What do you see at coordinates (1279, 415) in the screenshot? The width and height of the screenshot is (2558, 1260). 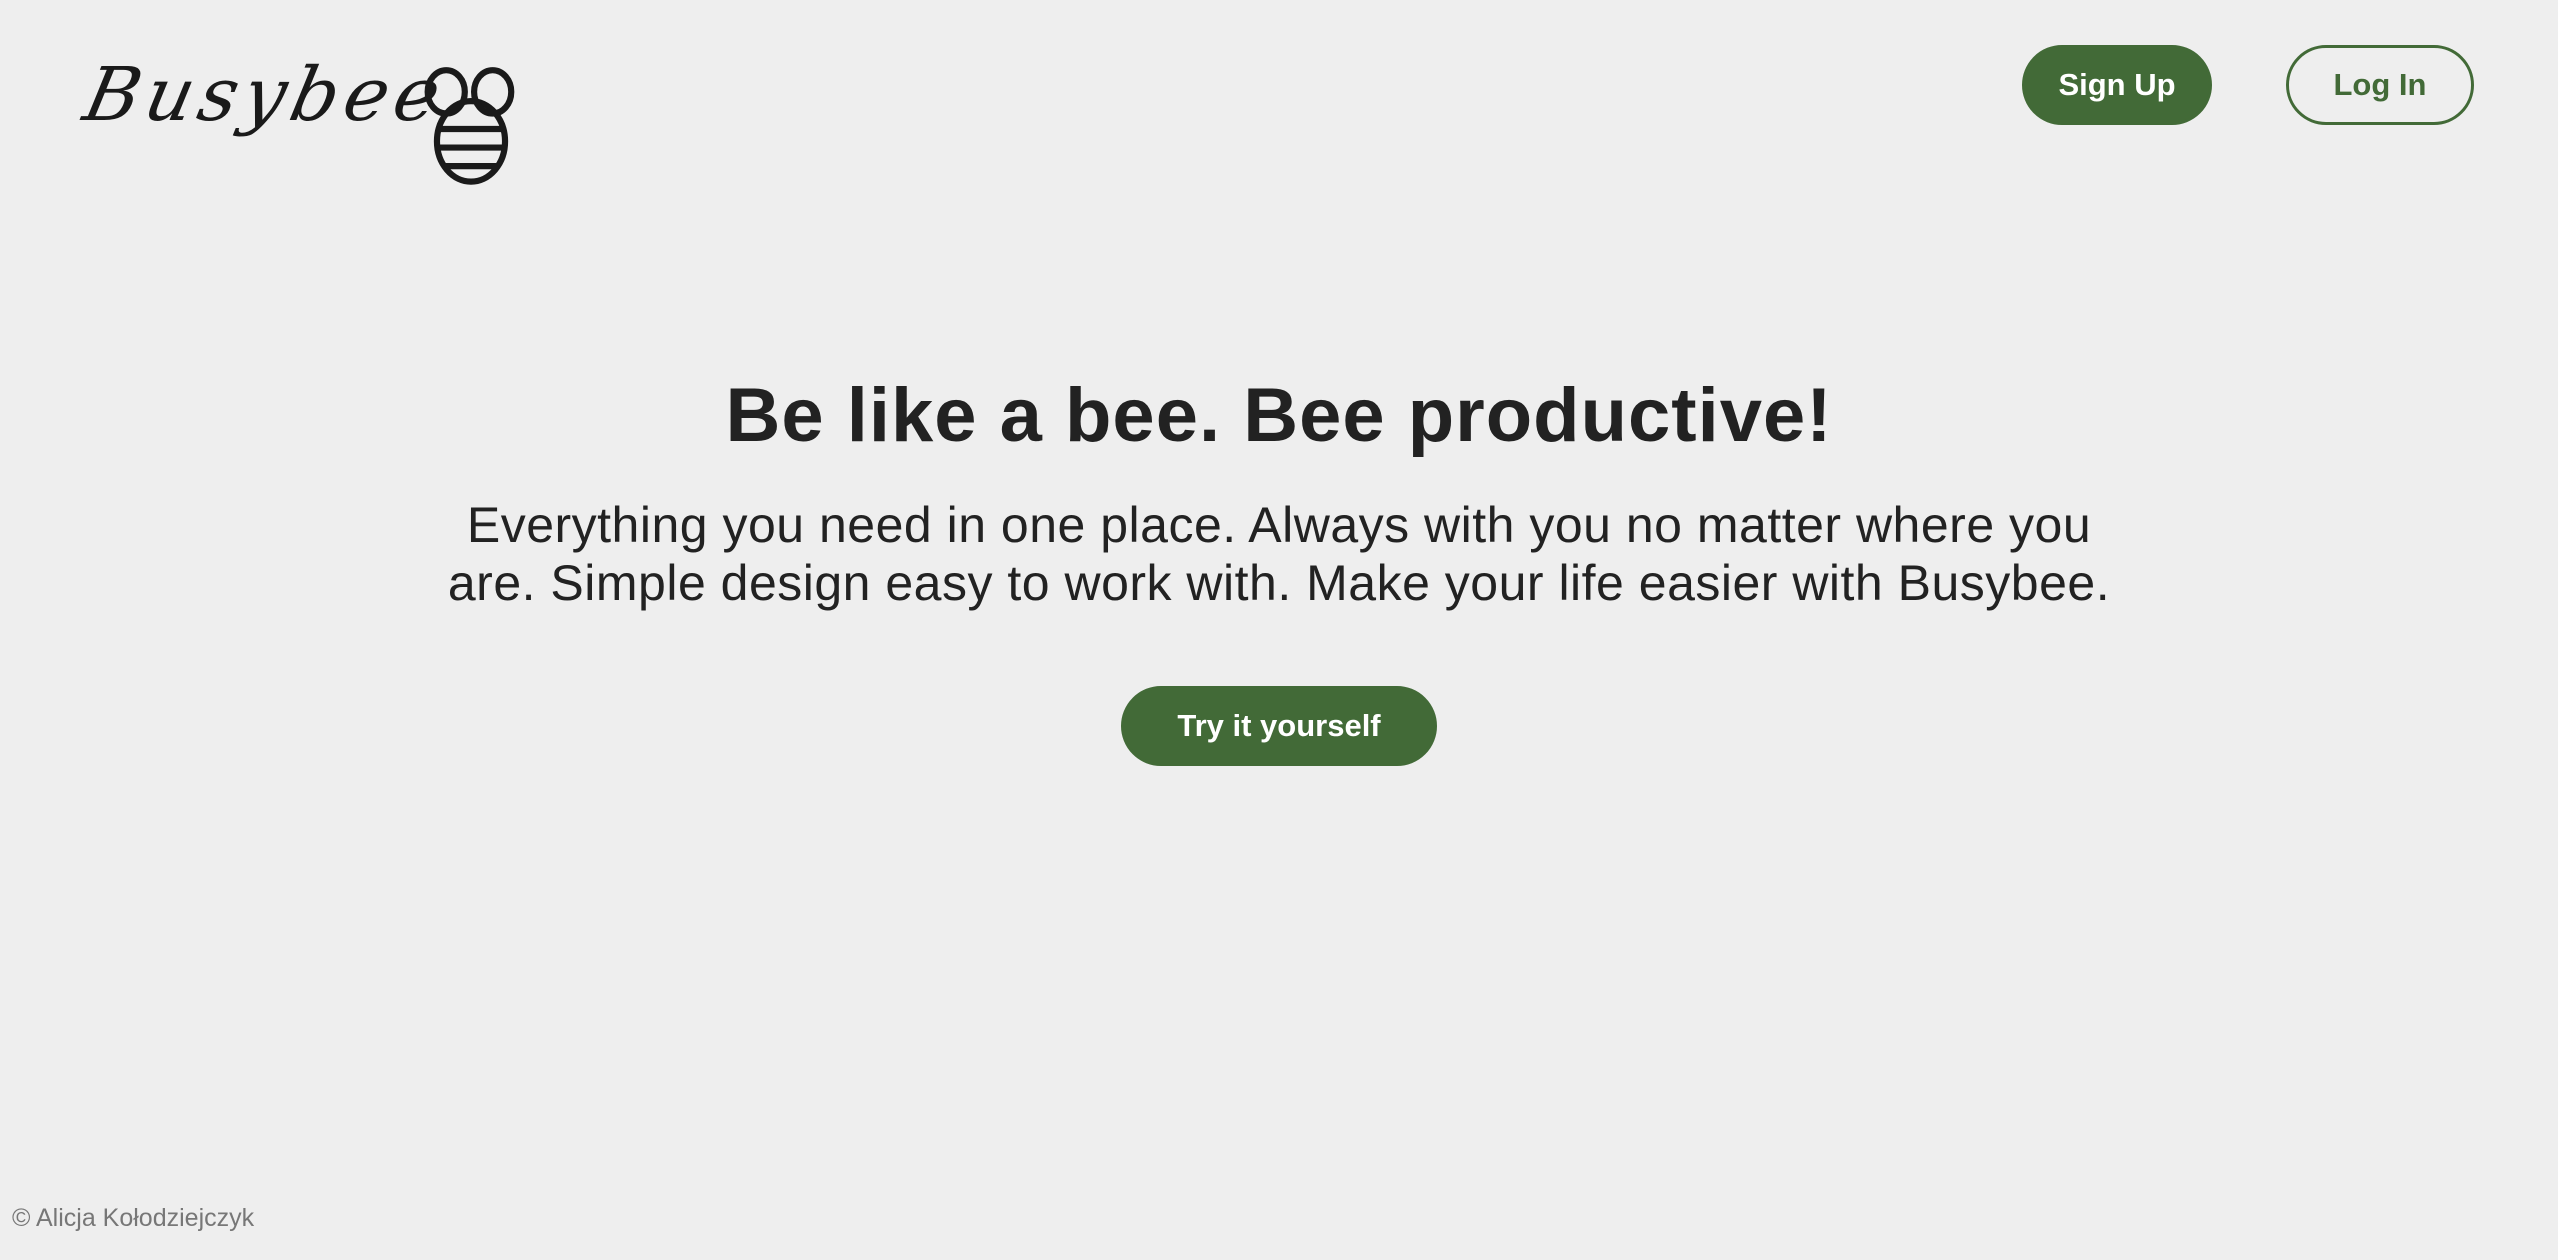 I see `hero-title: Be like a bee. Bee productive!` at bounding box center [1279, 415].